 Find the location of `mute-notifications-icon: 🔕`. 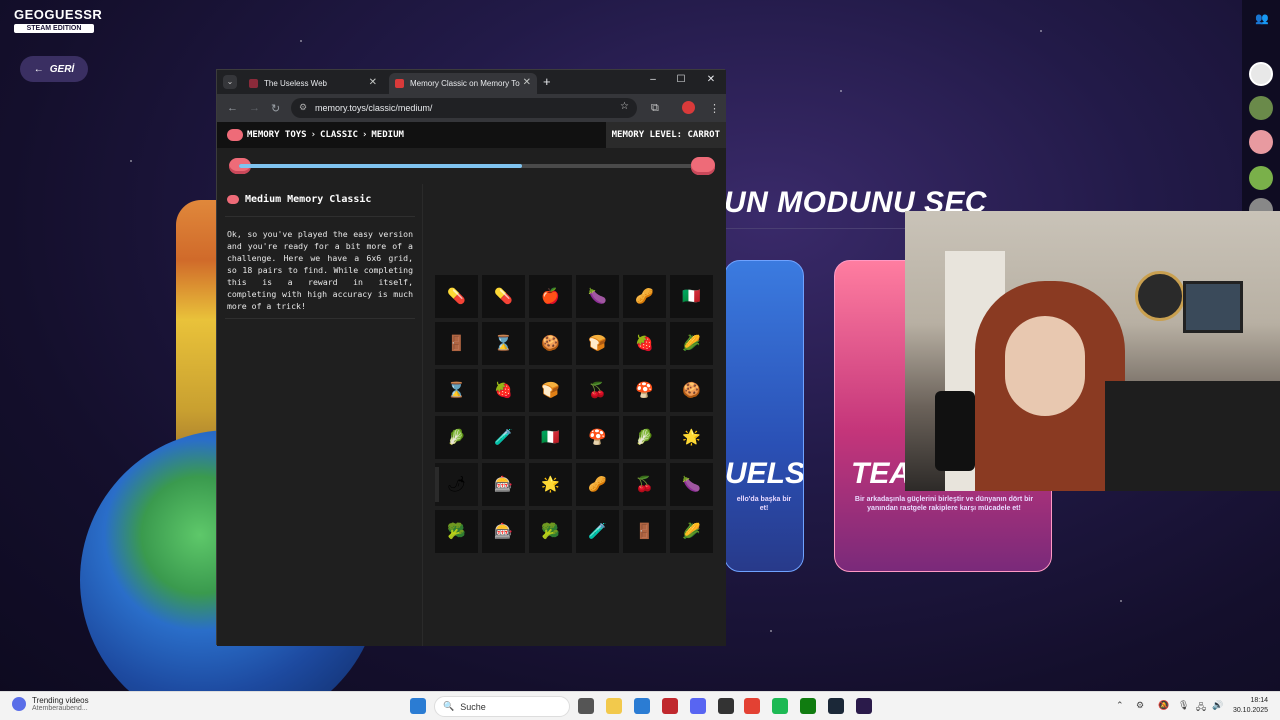

mute-notifications-icon: 🔕 is located at coordinates (1163, 705).